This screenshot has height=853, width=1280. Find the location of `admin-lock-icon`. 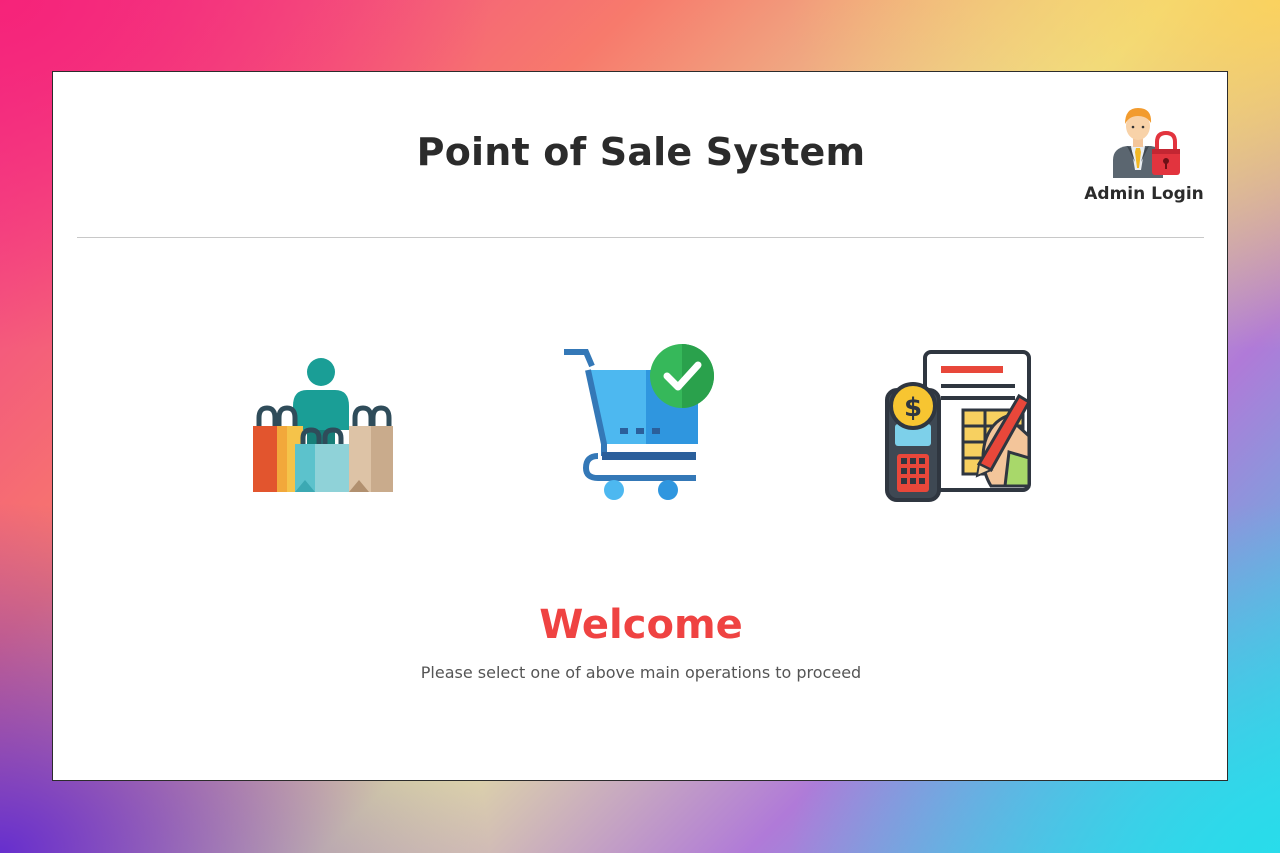

admin-lock-icon is located at coordinates (1146, 143).